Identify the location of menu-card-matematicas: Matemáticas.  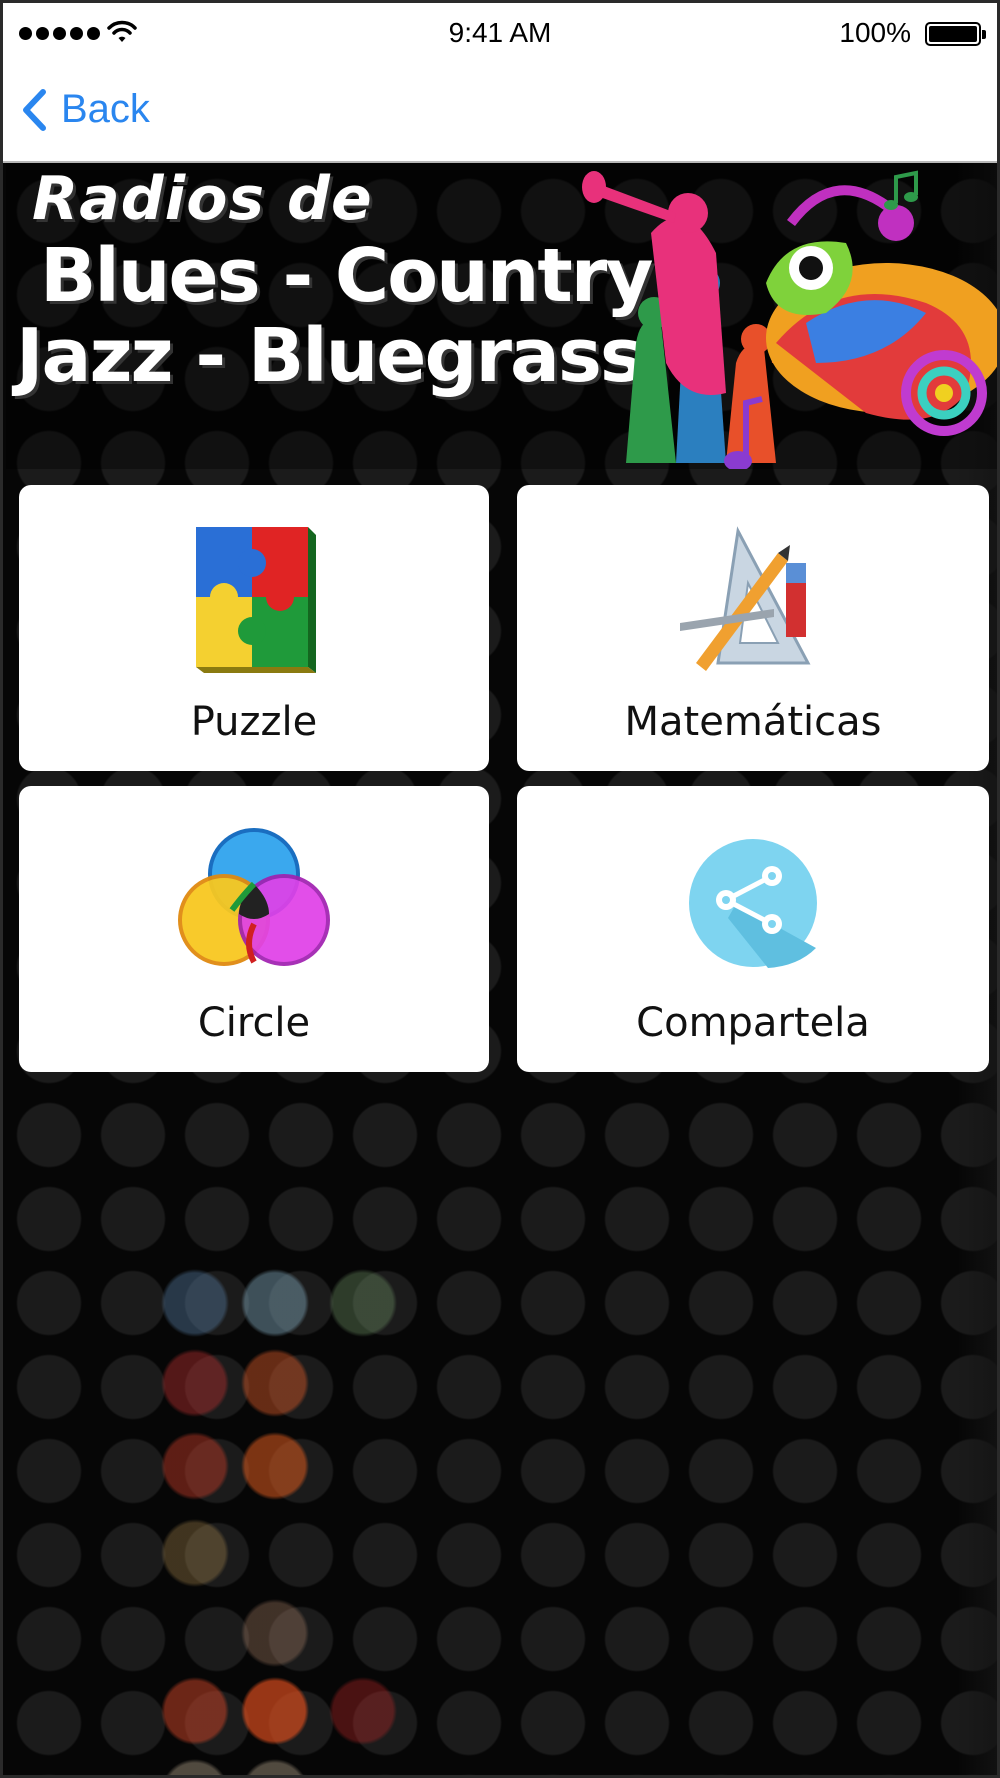
(753, 628).